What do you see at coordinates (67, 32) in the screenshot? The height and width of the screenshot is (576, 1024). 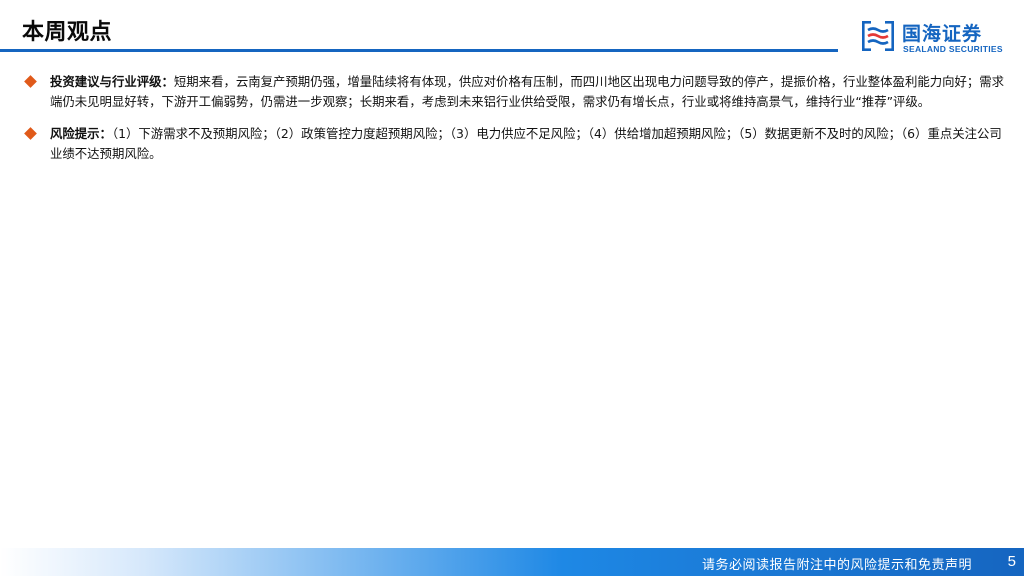 I see `page-title: 本周观点` at bounding box center [67, 32].